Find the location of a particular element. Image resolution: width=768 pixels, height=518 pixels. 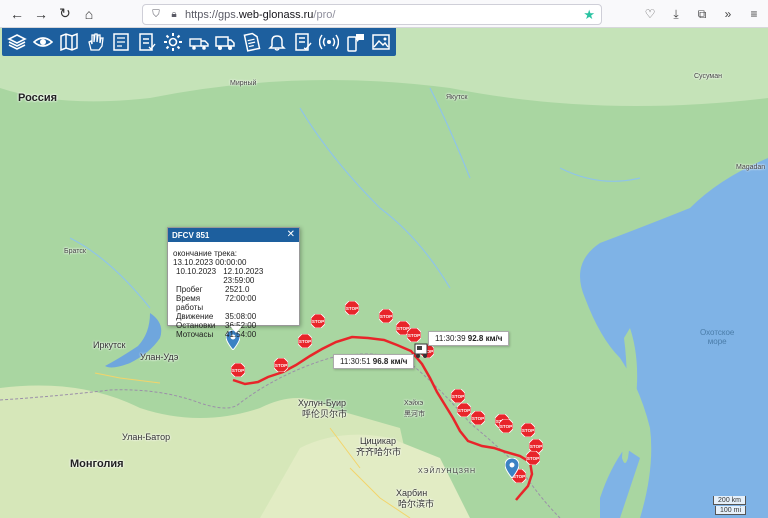

popup-stat-row: Движение 35:08:00 is located at coordinates (233, 316).